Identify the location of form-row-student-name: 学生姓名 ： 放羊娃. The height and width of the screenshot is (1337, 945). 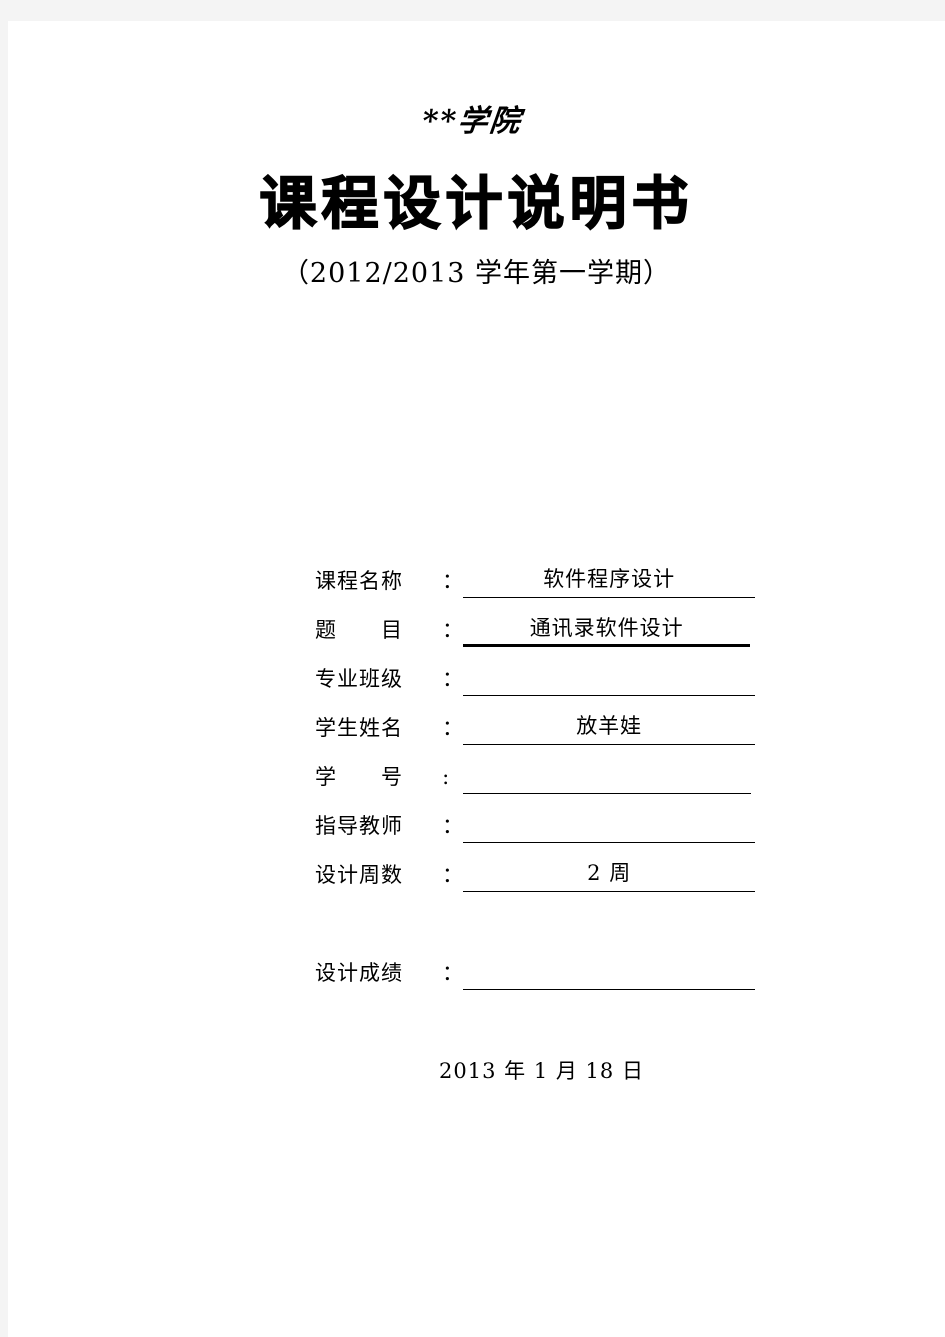
(476, 735).